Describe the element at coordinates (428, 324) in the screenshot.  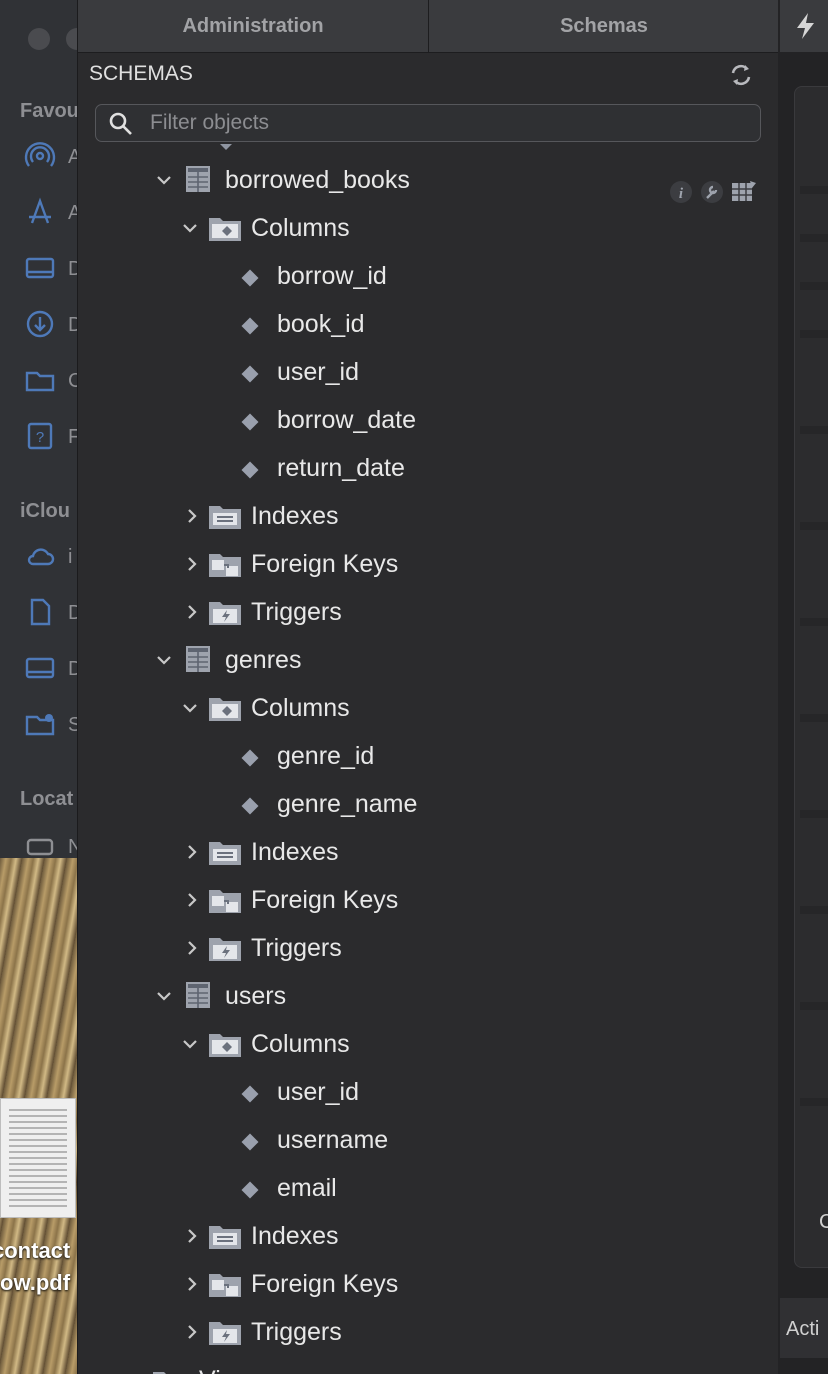
I see `tree-row-column: book_id` at that location.